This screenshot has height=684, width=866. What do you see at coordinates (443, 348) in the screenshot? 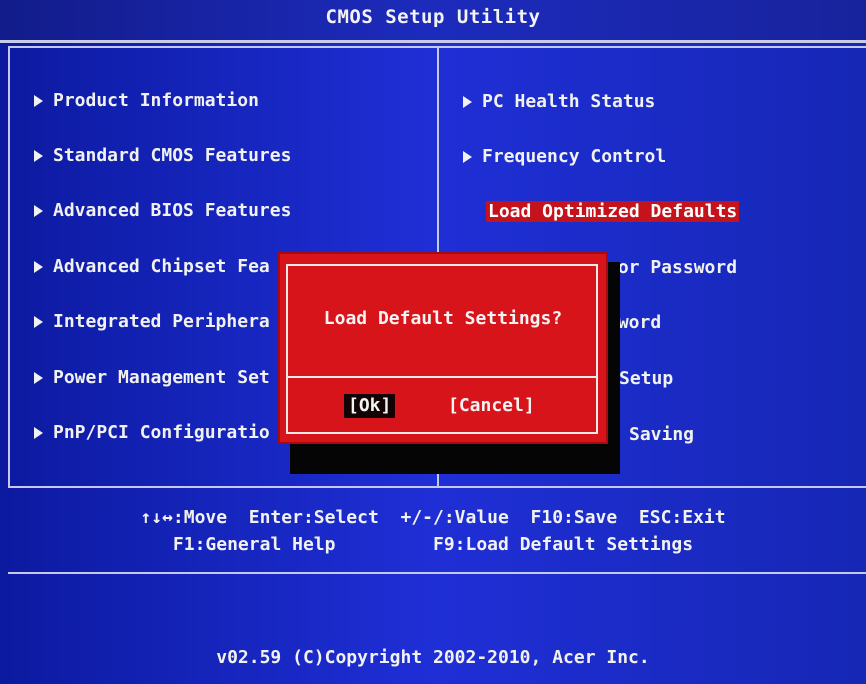
I see `confirm-dialog: Load Default Settings? [Ok] [Cancel]` at bounding box center [443, 348].